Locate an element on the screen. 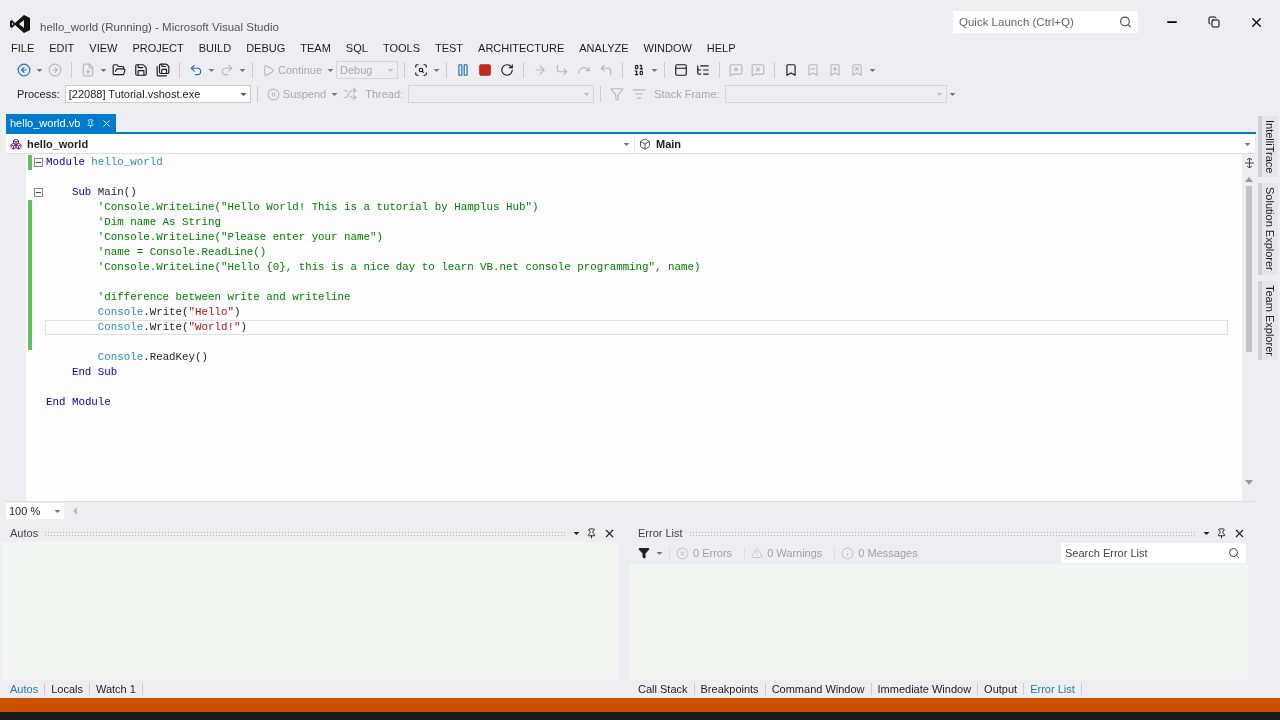 This screenshot has width=1280, height=720. stop-icon is located at coordinates (485, 70).